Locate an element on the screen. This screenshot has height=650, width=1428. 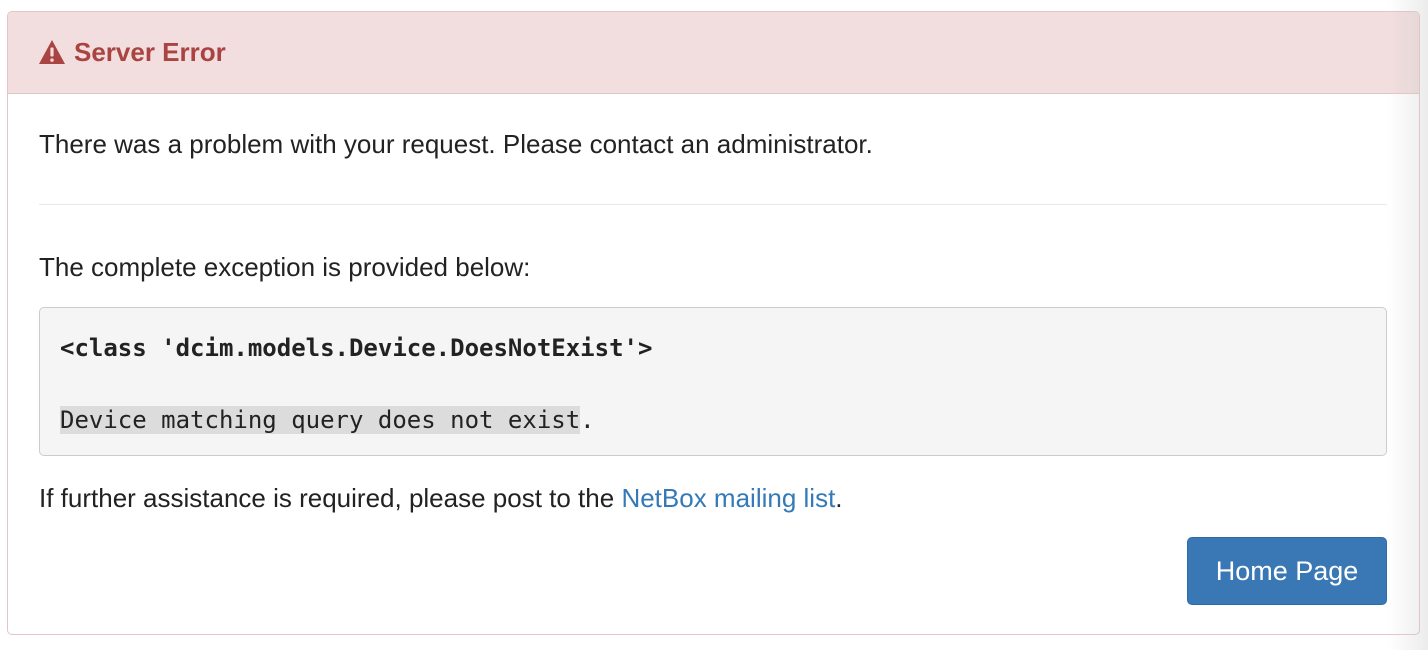
warning-icon is located at coordinates (52, 52).